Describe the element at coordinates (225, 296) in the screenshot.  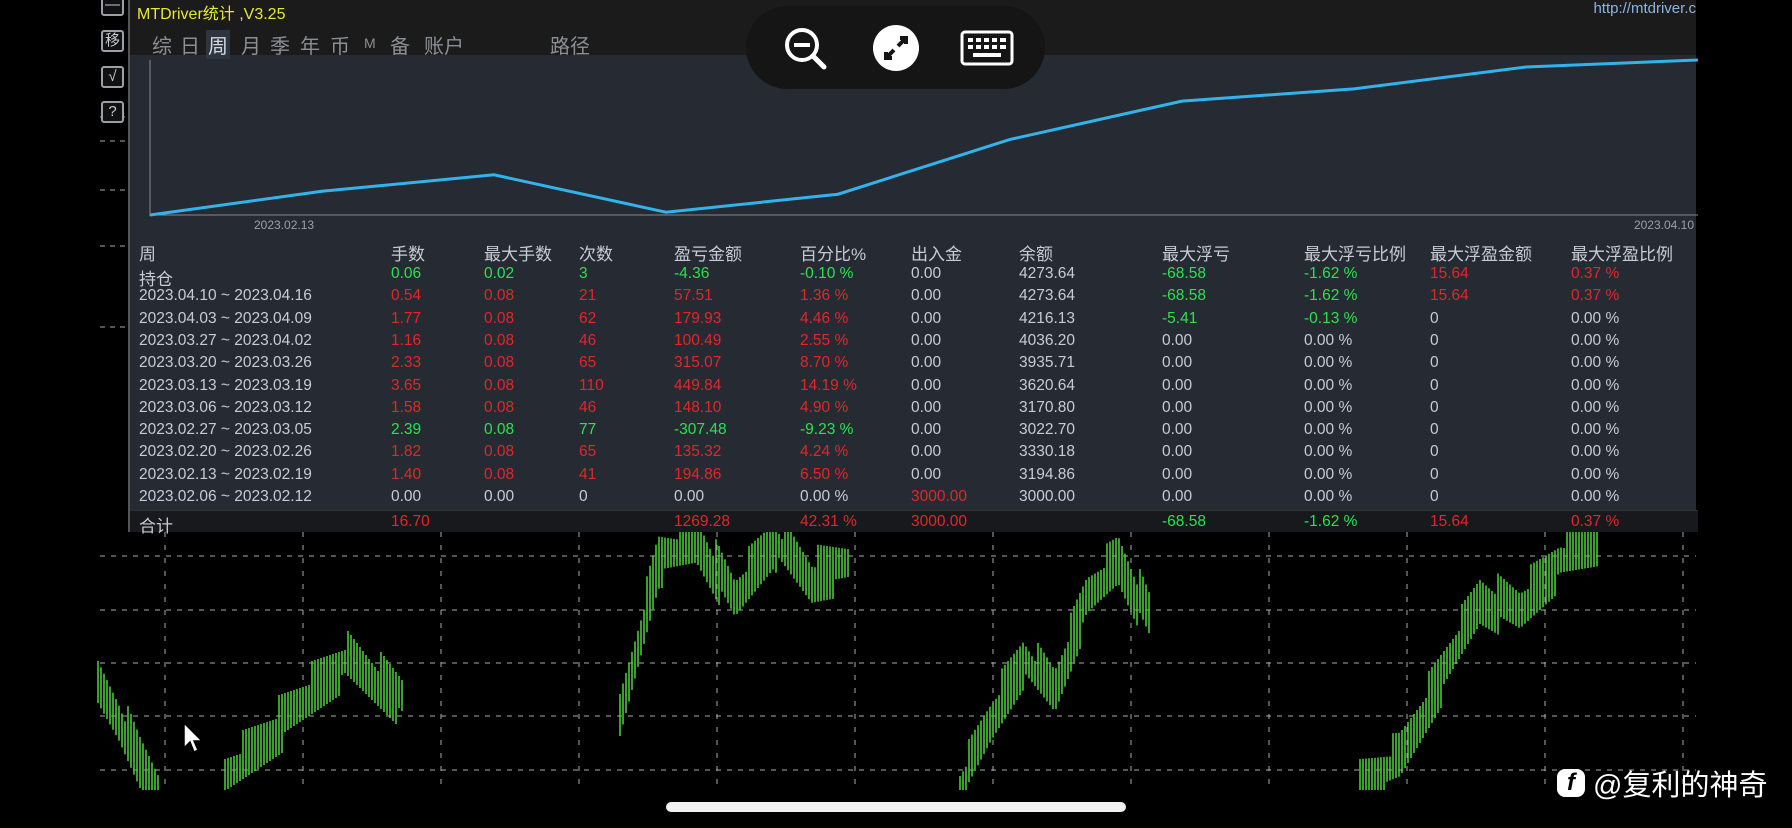
I see `row-label: 2023.04.10 ~ 2023.04.16` at that location.